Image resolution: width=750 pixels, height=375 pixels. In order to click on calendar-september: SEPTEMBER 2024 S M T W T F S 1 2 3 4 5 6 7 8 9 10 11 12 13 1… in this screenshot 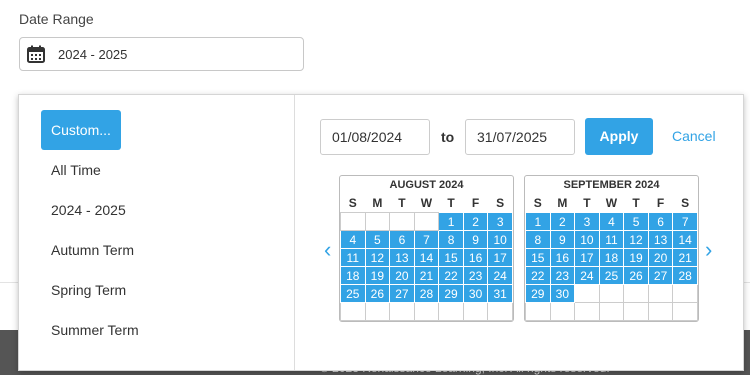, I will do `click(611, 248)`.